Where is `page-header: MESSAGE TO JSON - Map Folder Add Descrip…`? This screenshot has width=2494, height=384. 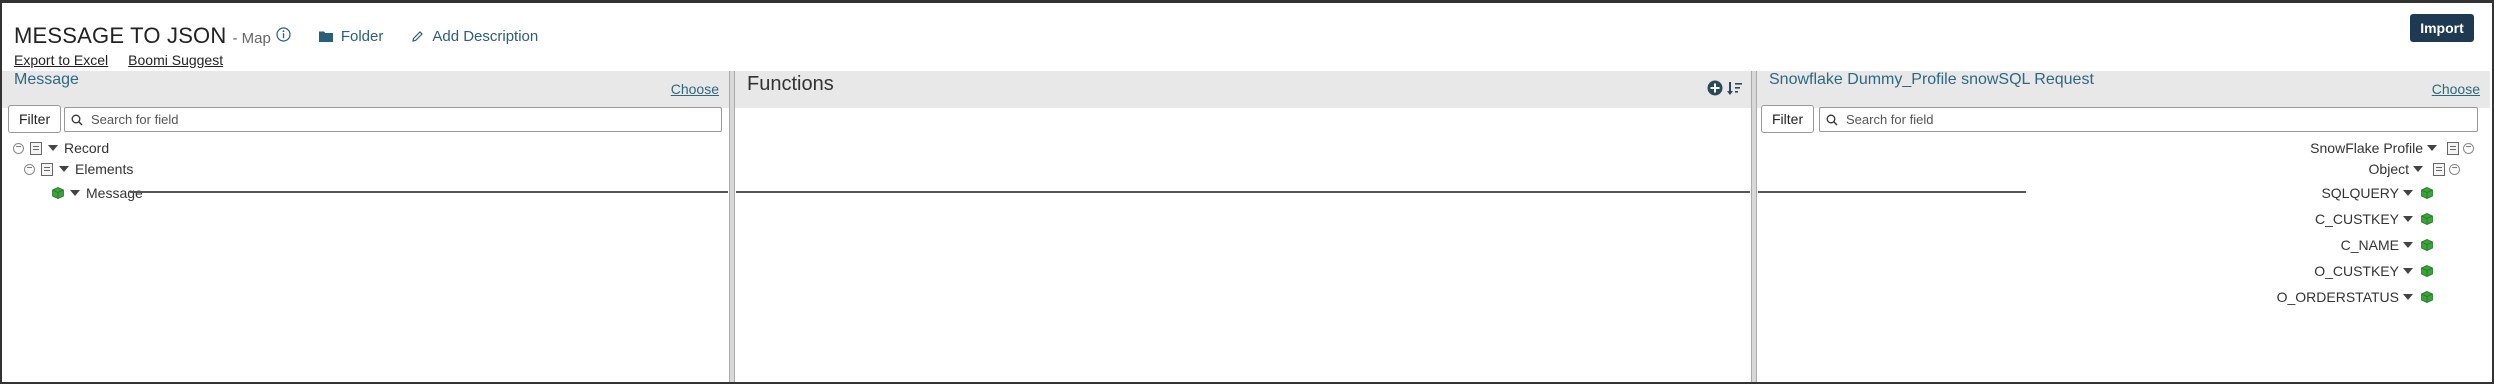
page-header: MESSAGE TO JSON - Map Folder Add Descrip… is located at coordinates (276, 36).